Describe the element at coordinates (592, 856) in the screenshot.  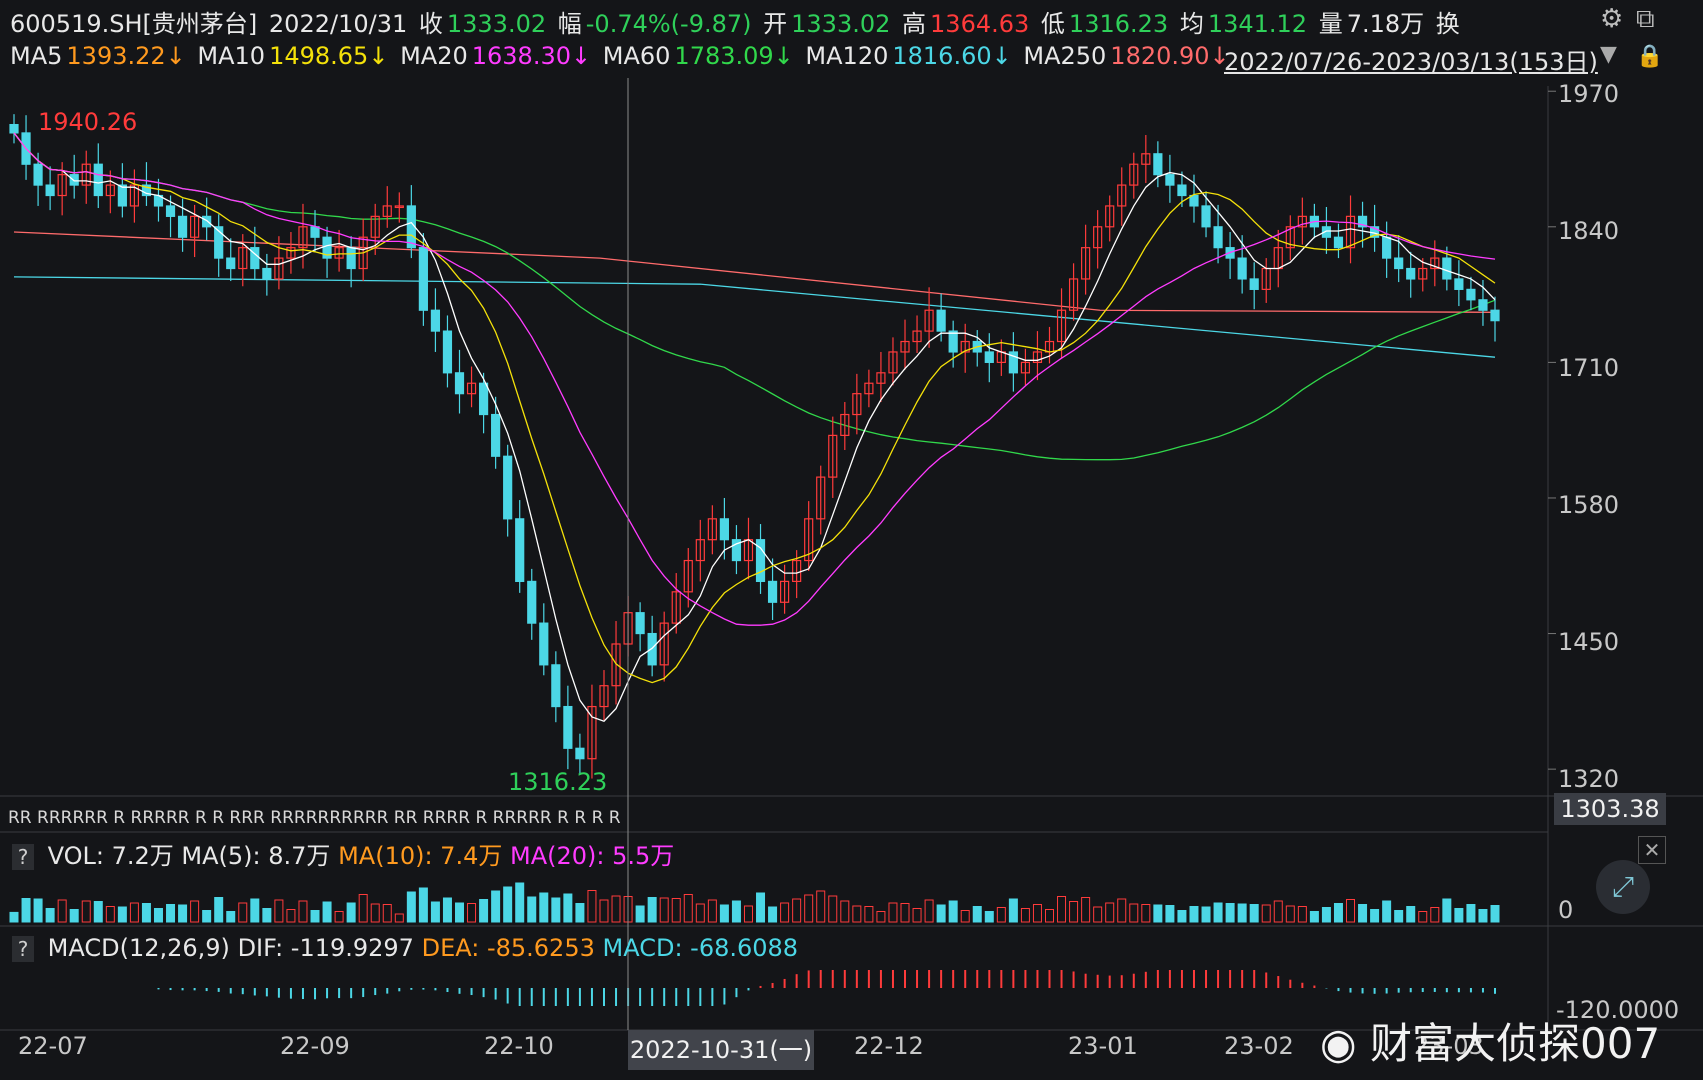
I see `vol-ma20: MA(20): 5.5万` at that location.